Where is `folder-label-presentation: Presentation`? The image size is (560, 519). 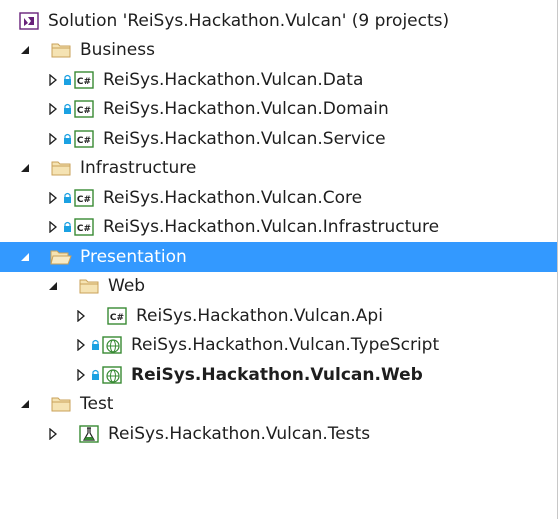
folder-label-presentation: Presentation is located at coordinates (133, 256).